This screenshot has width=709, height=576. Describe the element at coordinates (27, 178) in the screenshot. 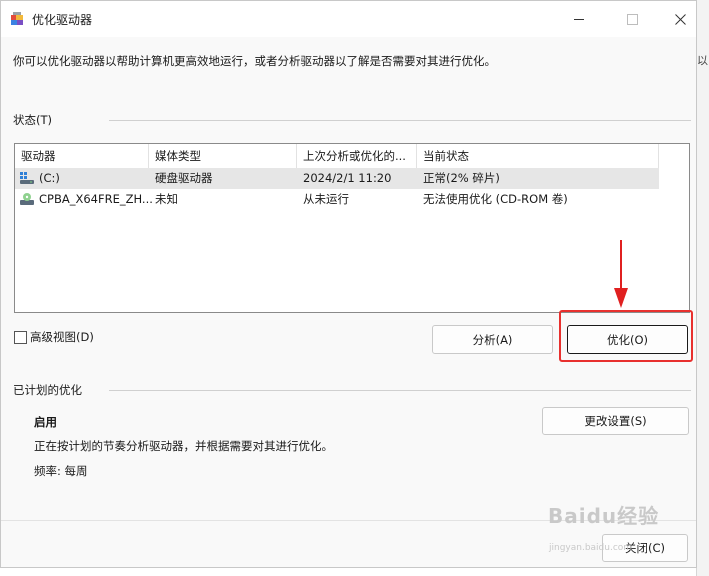

I see `hard-drive-icon` at that location.